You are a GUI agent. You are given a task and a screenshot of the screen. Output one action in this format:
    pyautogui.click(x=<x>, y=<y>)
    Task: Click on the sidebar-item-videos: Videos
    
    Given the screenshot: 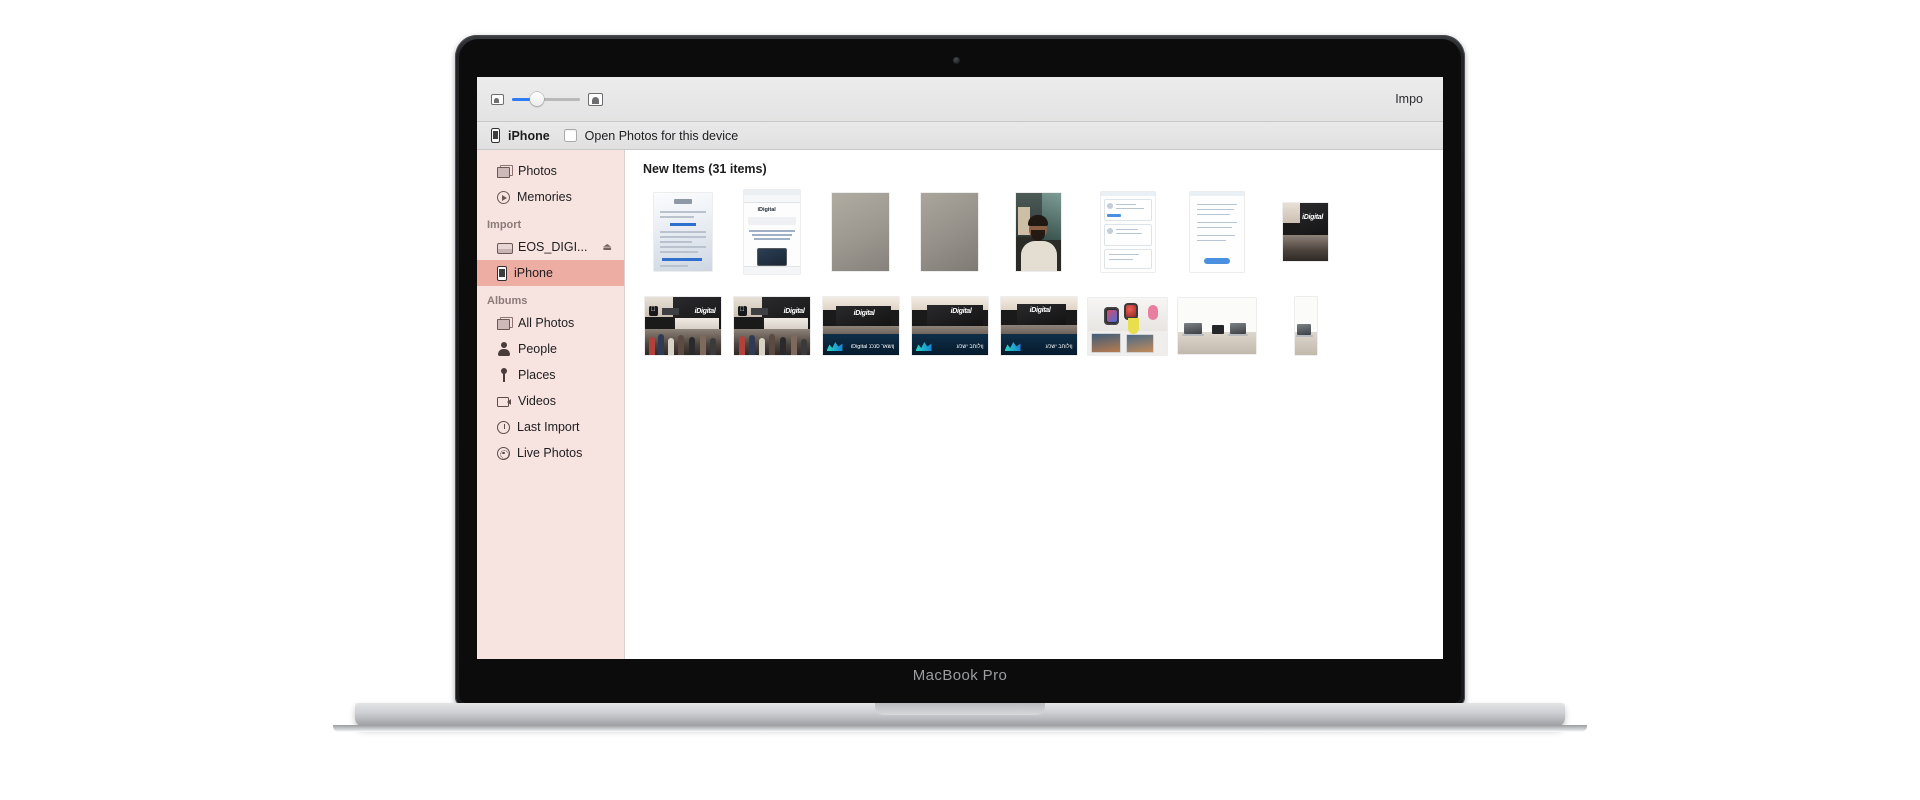 What is the action you would take?
    pyautogui.click(x=550, y=401)
    